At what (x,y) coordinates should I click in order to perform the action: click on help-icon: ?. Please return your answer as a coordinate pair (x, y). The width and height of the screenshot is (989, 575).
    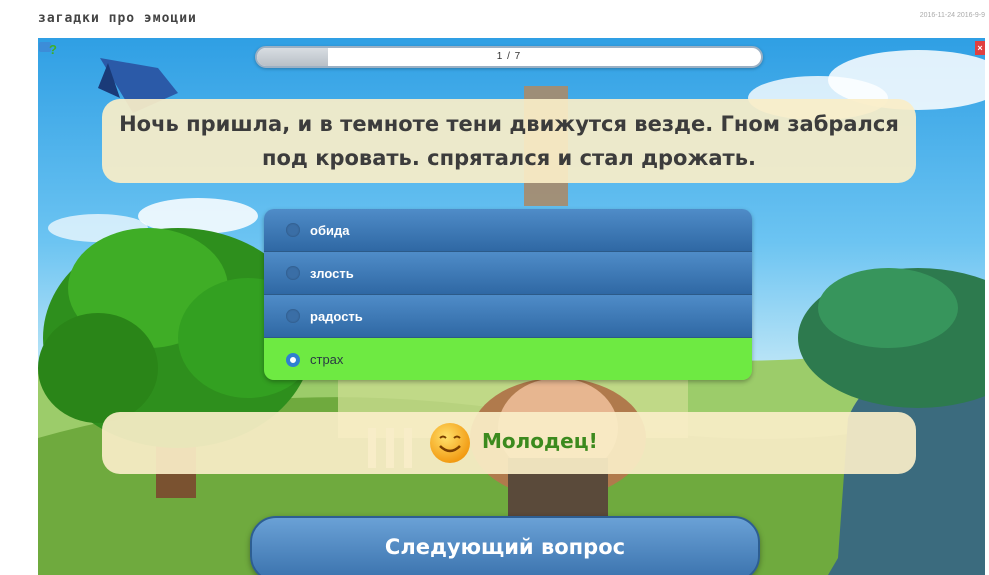
    Looking at the image, I should click on (48, 48).